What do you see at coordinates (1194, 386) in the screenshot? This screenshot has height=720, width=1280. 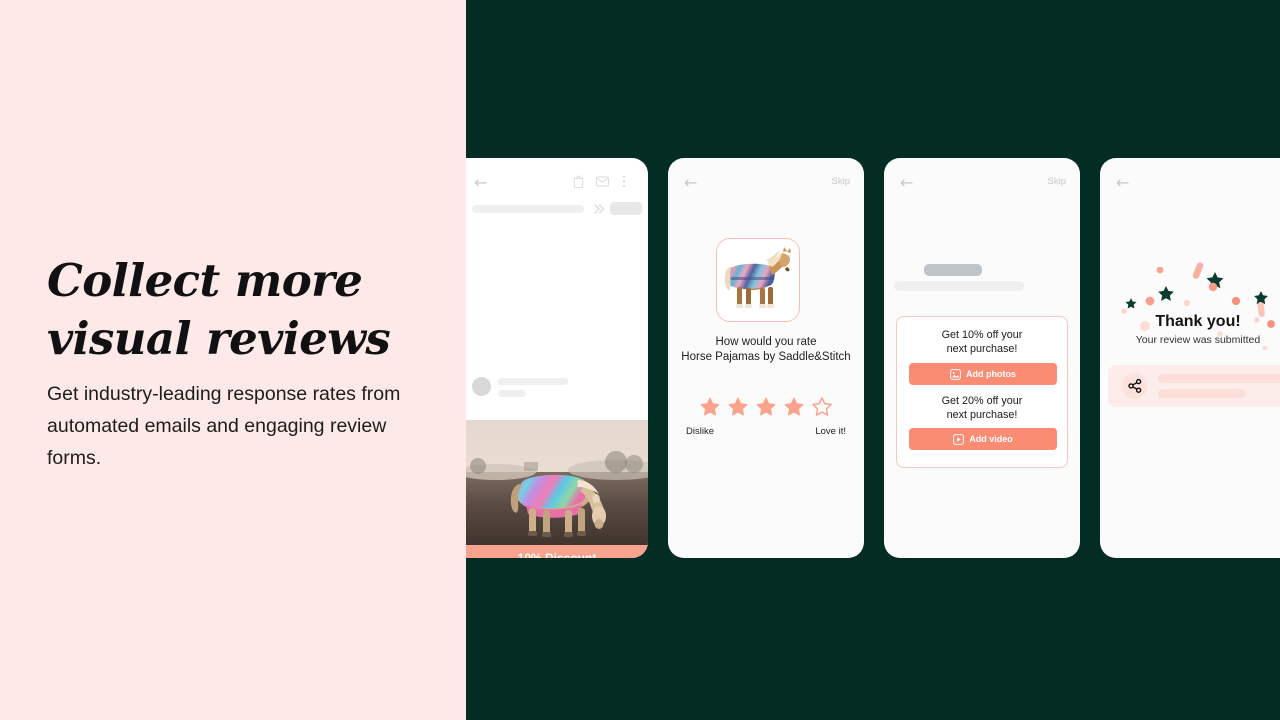 I see `share-card` at bounding box center [1194, 386].